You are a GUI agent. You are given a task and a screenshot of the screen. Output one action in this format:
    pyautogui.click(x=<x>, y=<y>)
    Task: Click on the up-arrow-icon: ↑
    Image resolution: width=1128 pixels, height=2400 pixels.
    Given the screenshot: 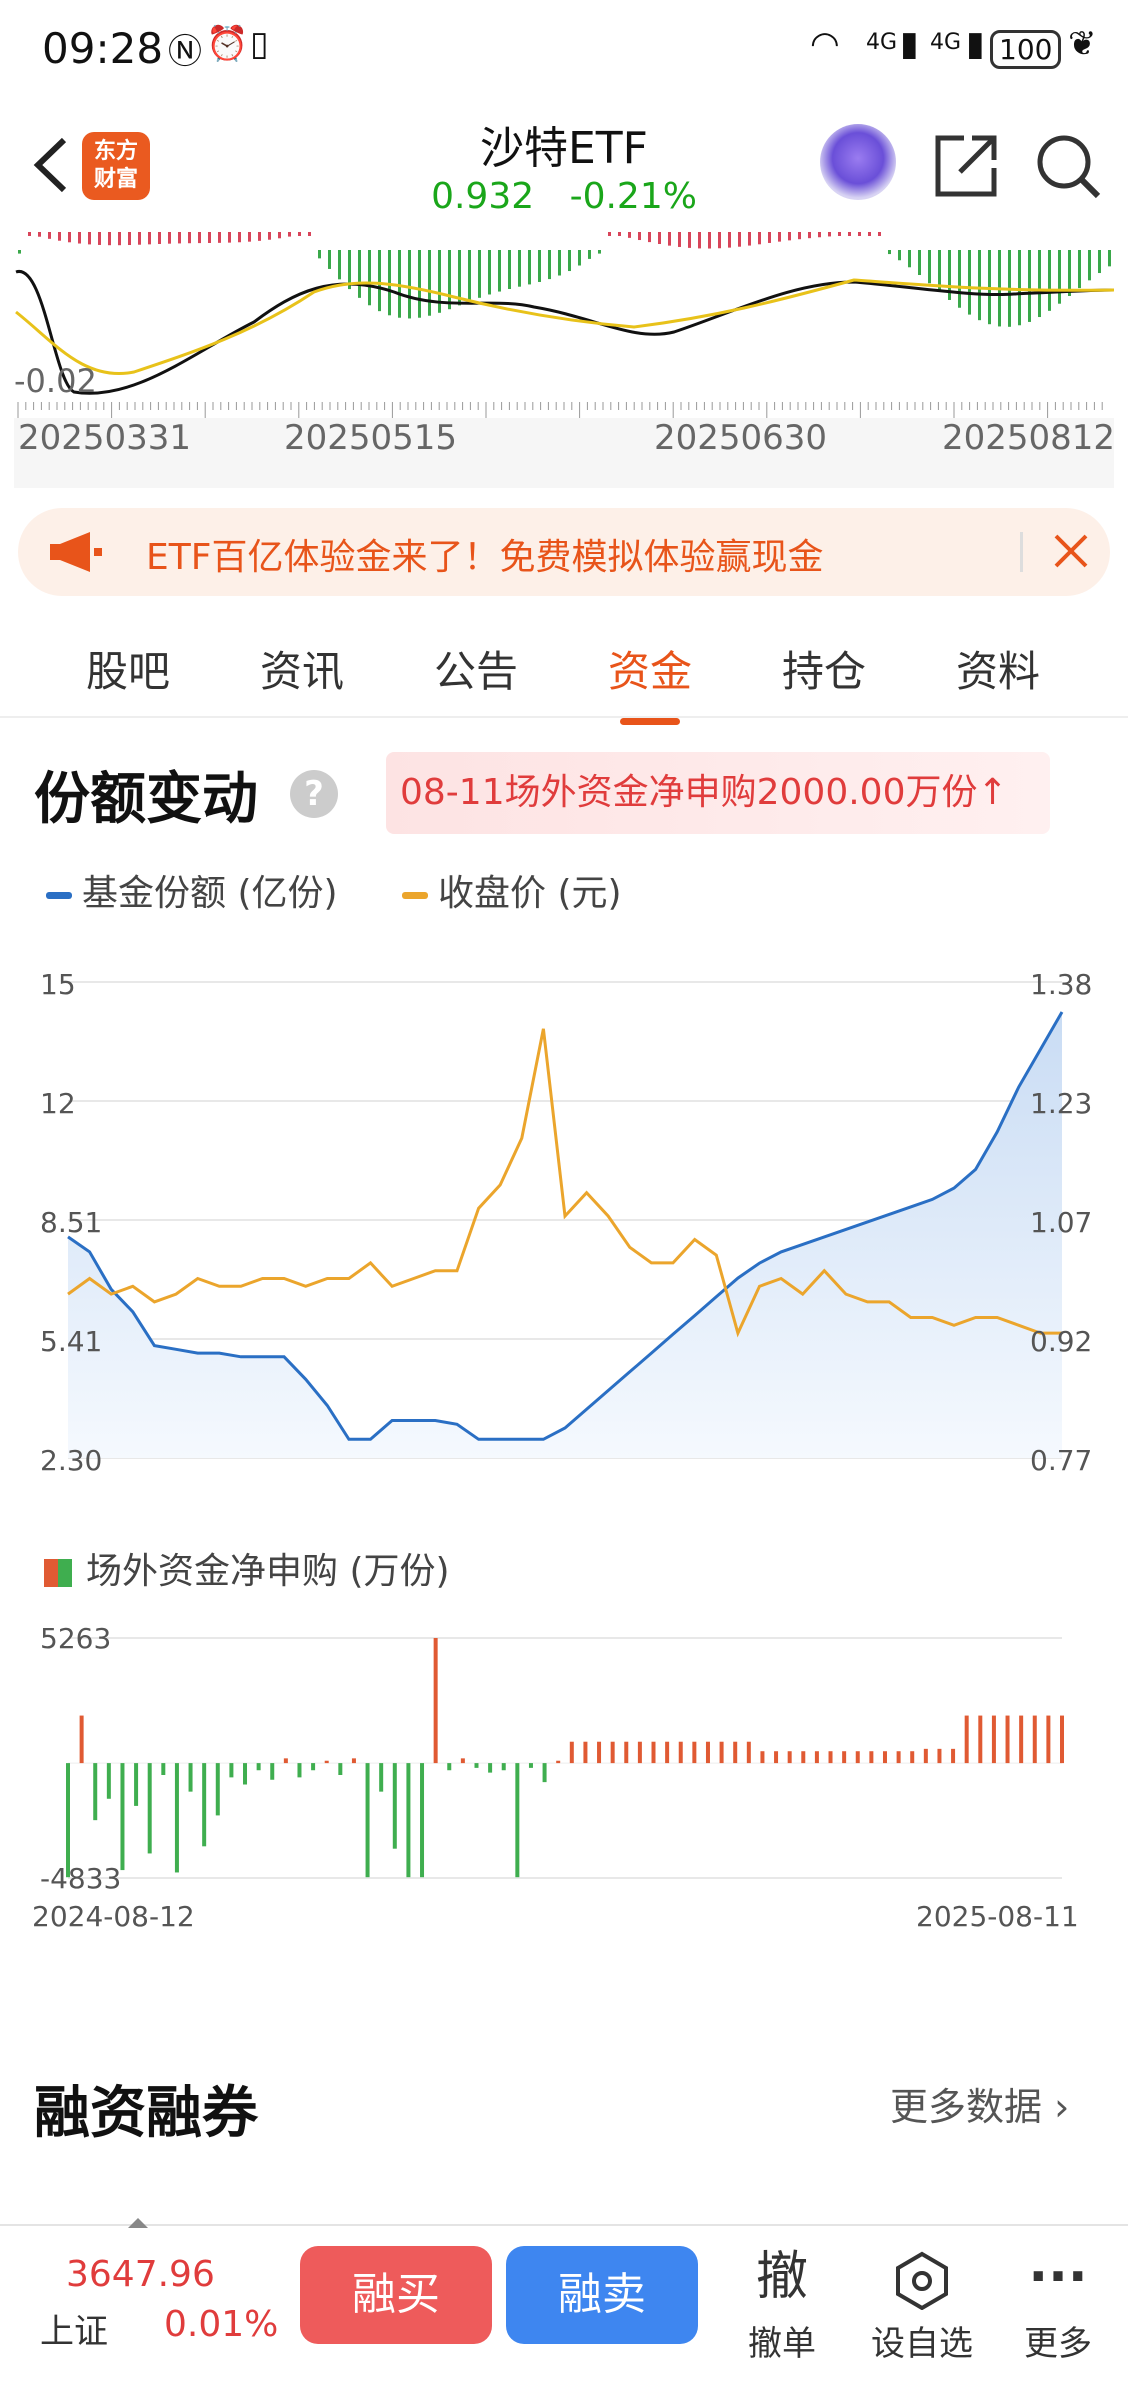 What is the action you would take?
    pyautogui.click(x=992, y=792)
    